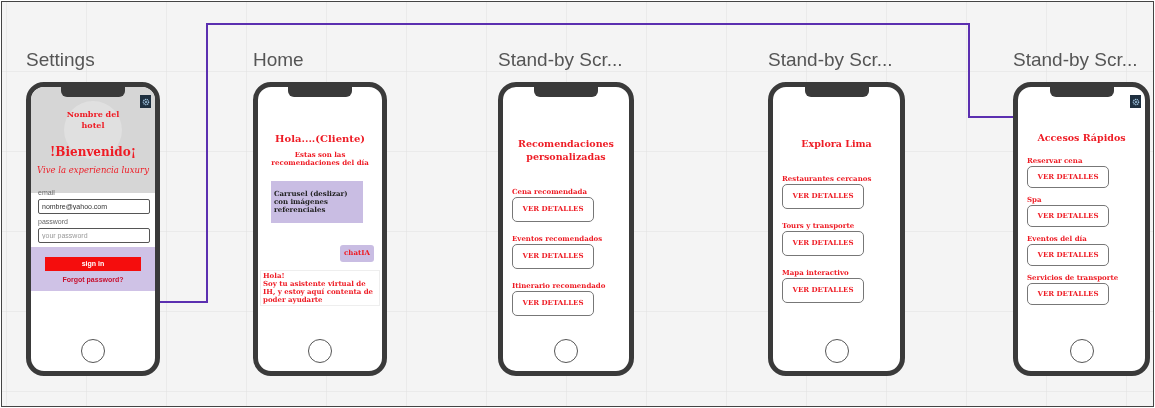 This screenshot has width=1155, height=408. What do you see at coordinates (278, 60) in the screenshot?
I see `frame-title: Home` at bounding box center [278, 60].